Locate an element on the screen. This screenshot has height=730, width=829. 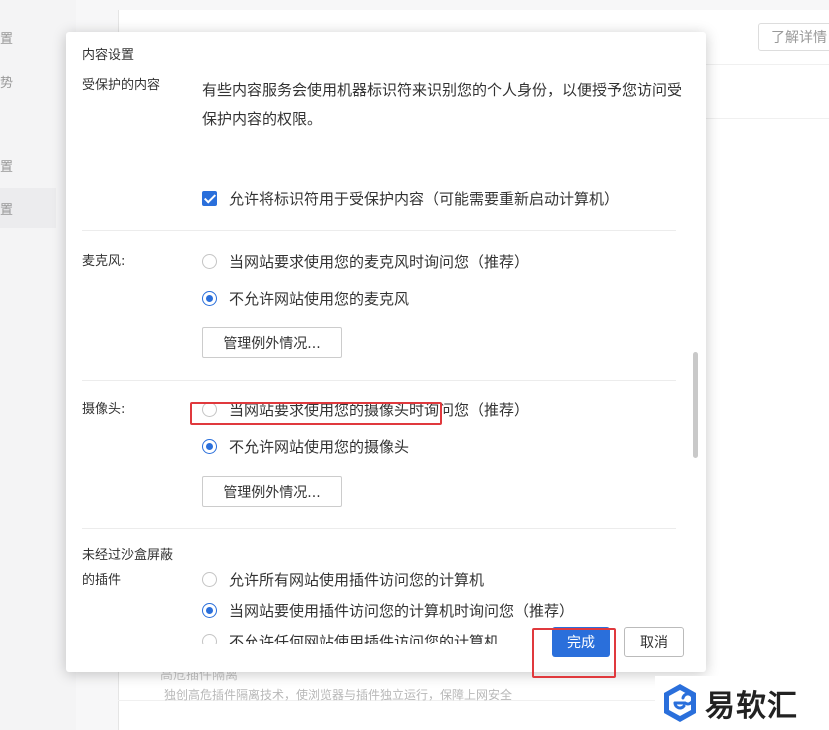
microphone-option-ask: 当网站要求使用您的麦克风时询问您（推荐） is located at coordinates (365, 261).